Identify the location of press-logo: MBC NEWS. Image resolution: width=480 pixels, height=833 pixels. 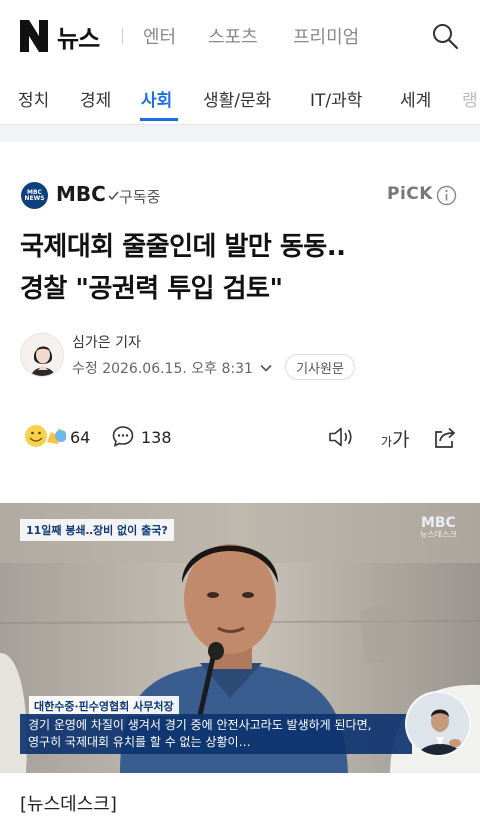
(34, 195).